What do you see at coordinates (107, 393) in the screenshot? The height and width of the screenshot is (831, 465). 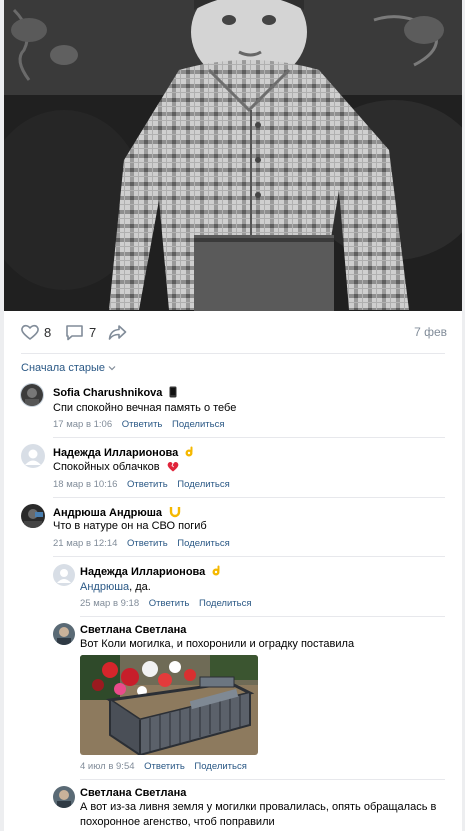 I see `author-name: Sofia Charushnikova` at bounding box center [107, 393].